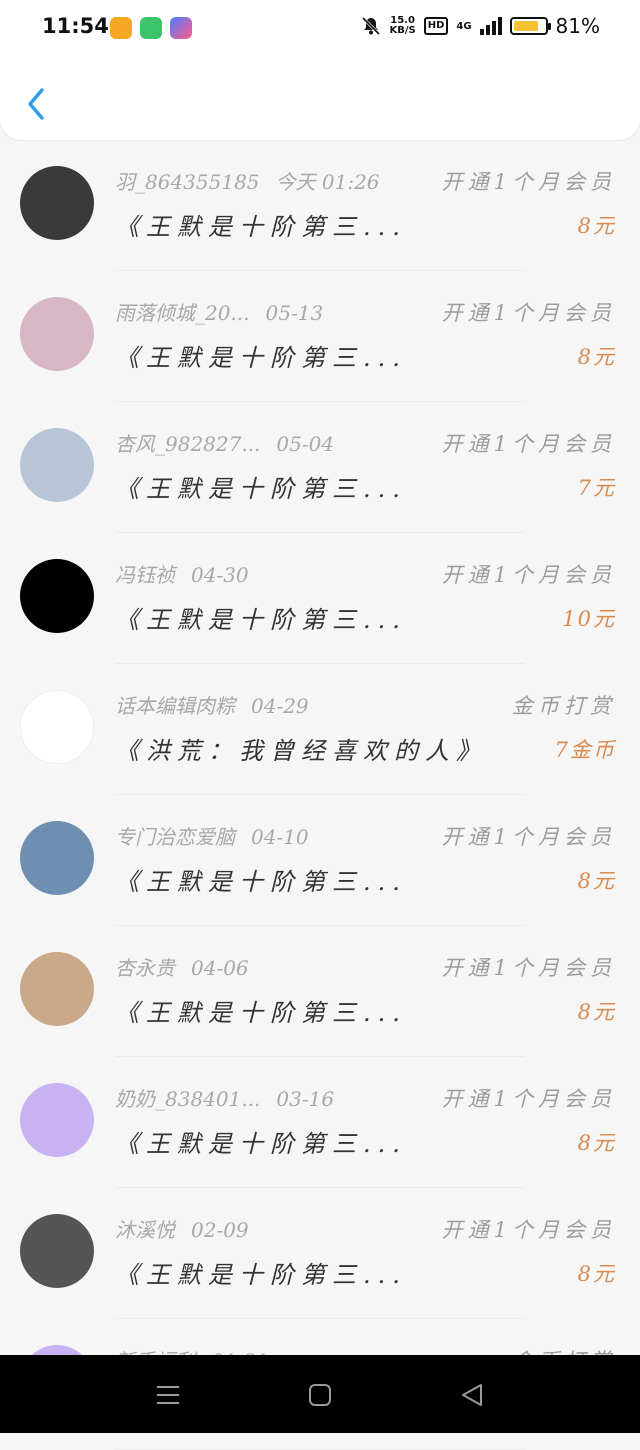 The width and height of the screenshot is (640, 1450). I want to click on header, so click(320, 99).